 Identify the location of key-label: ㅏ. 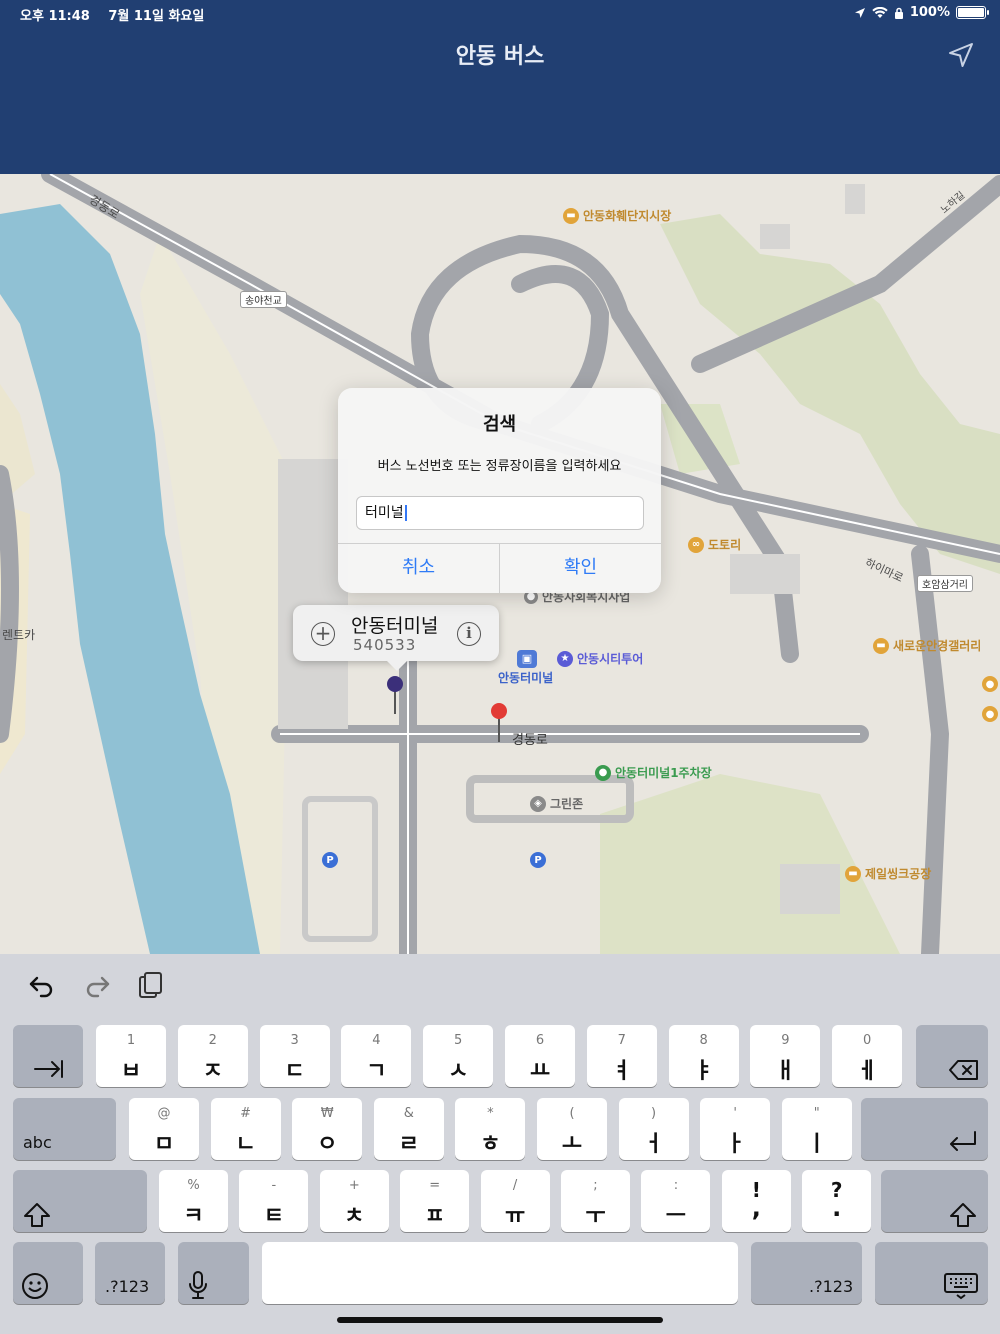
(735, 1144).